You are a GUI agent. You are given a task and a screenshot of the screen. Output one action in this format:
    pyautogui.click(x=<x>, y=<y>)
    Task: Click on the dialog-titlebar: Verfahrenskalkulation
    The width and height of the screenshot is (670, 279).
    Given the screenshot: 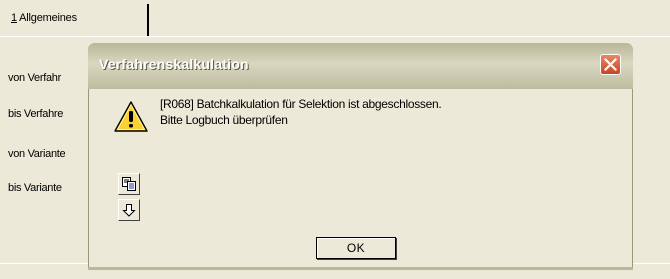 What is the action you would take?
    pyautogui.click(x=360, y=66)
    